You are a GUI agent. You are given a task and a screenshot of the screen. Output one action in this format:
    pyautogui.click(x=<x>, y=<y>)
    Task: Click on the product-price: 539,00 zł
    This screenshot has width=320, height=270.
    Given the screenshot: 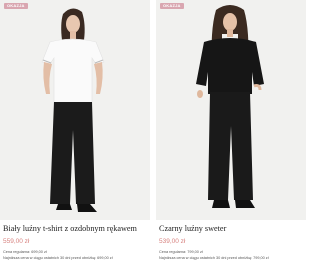 What is the action you would take?
    pyautogui.click(x=172, y=241)
    